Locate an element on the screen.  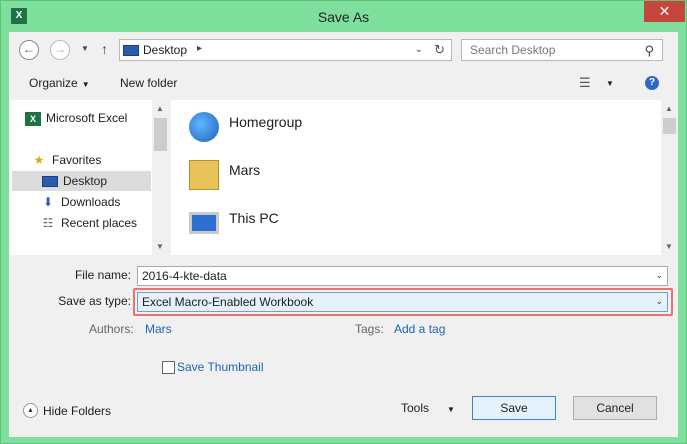
file-name: This PC is located at coordinates (254, 218).